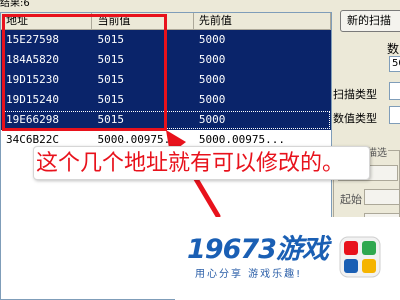 Image resolution: width=400 pixels, height=300 pixels. Describe the element at coordinates (355, 118) in the screenshot. I see `value-type-label: 数值类型` at that location.